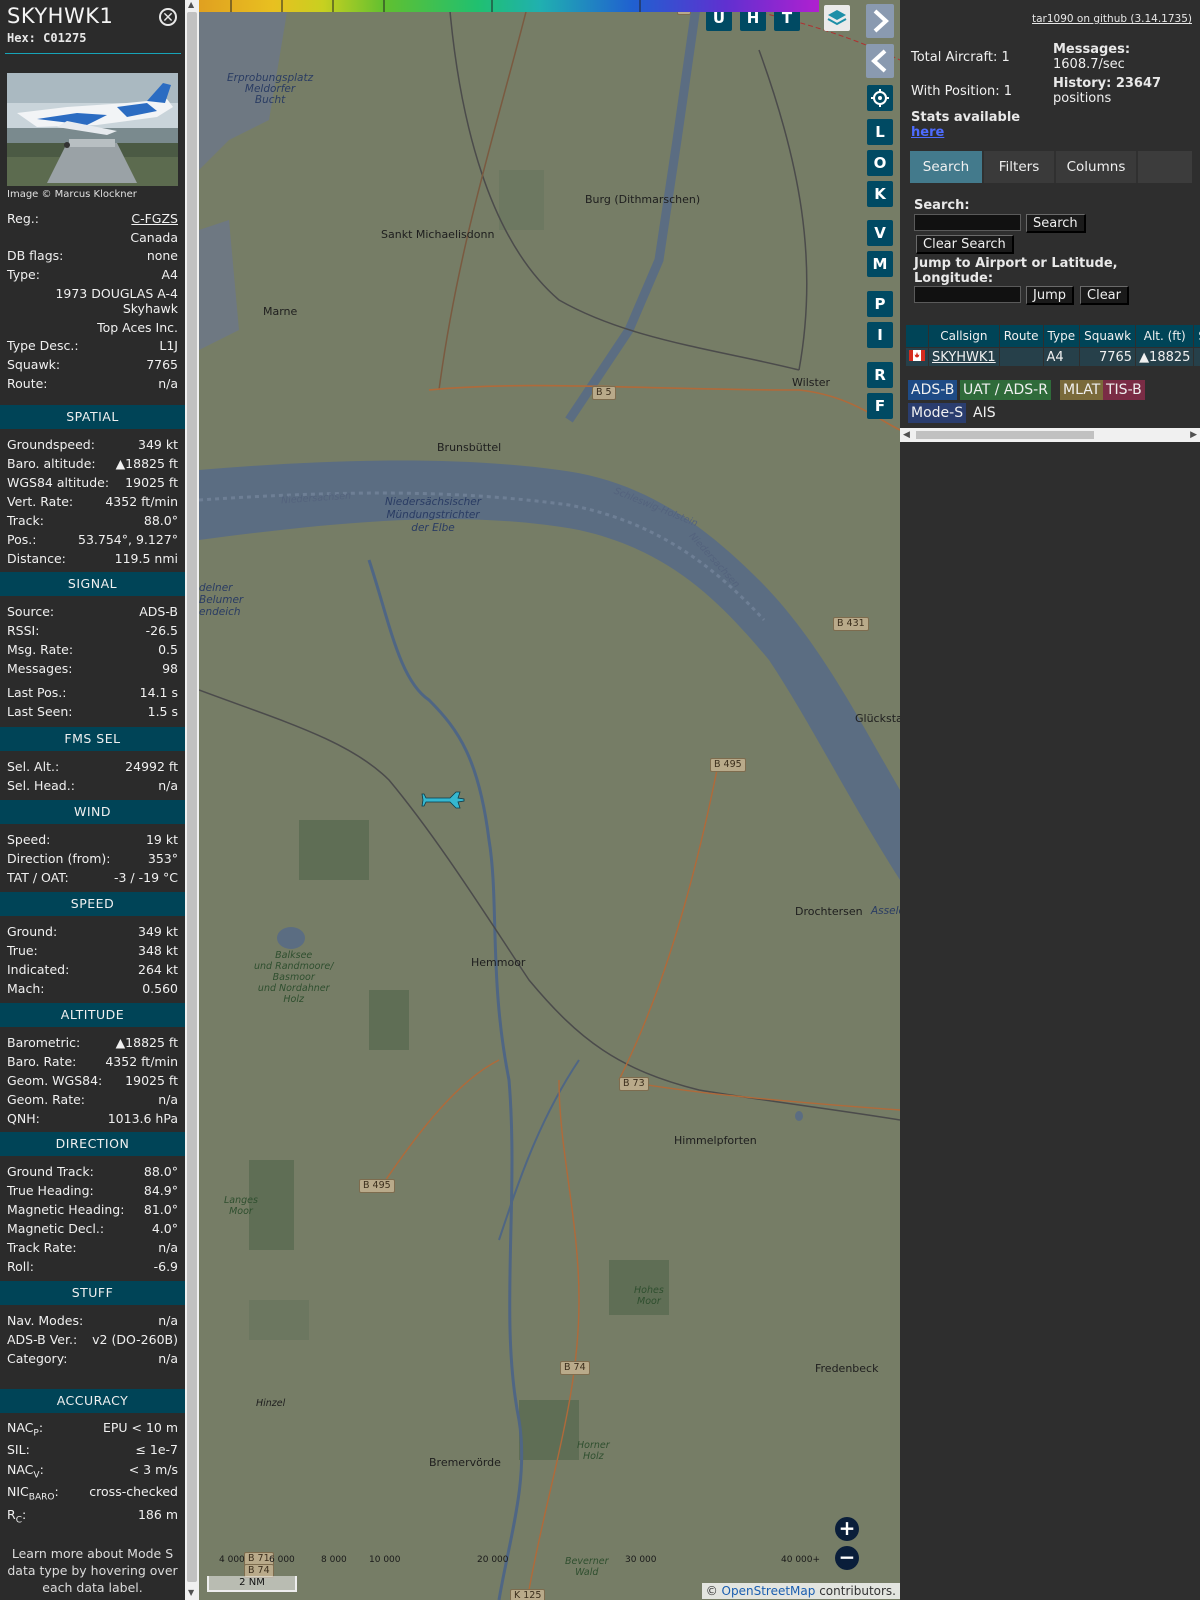 This screenshot has width=1200, height=1600. What do you see at coordinates (469, 447) in the screenshot?
I see `place-brunsbuettel: Brunsbüttel` at bounding box center [469, 447].